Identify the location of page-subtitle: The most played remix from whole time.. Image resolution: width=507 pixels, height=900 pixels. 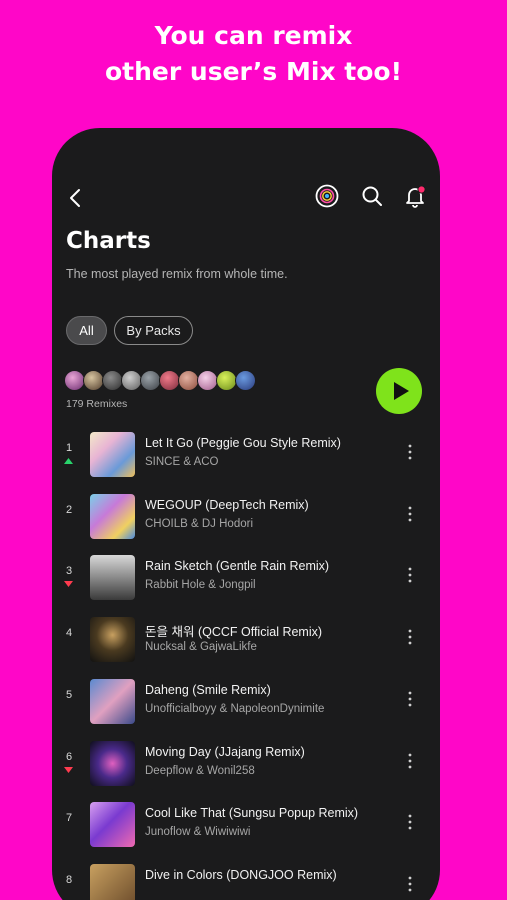
(177, 274).